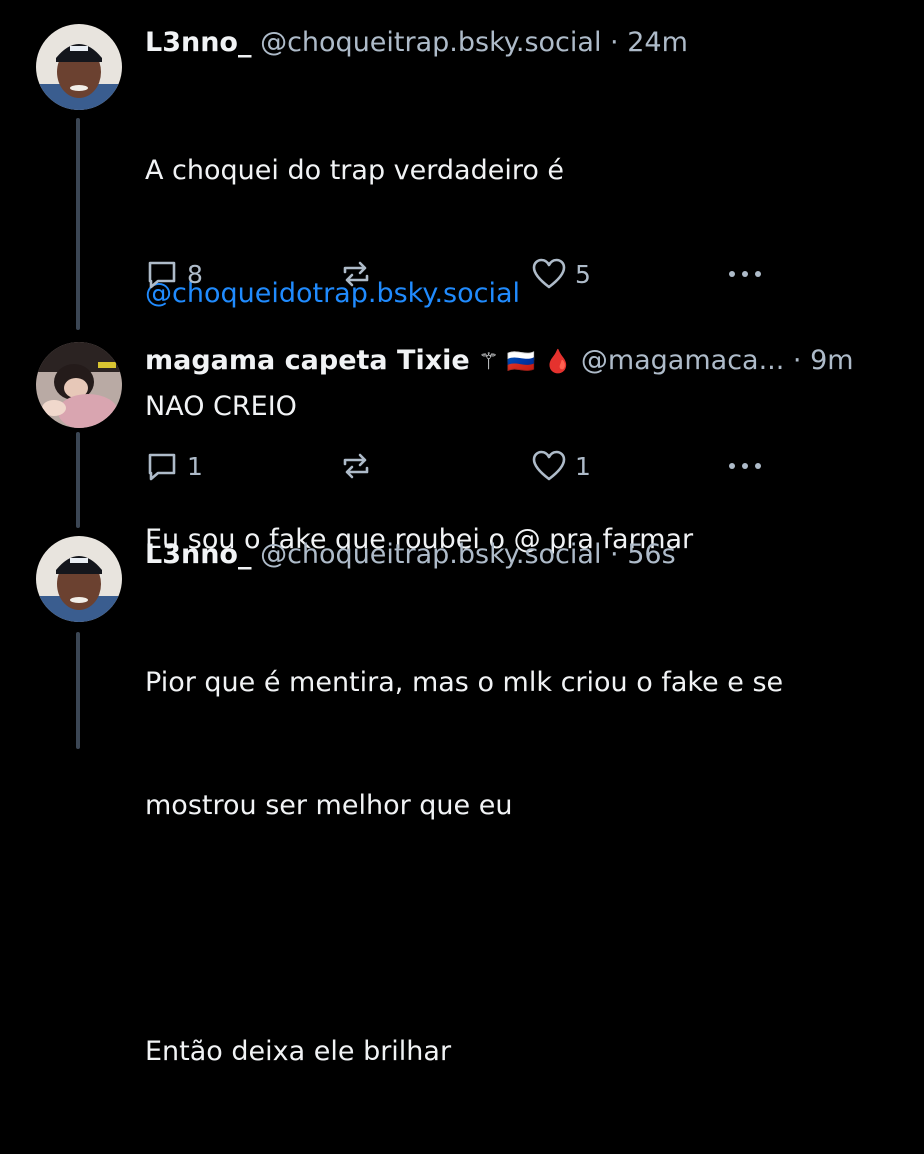 The height and width of the screenshot is (1154, 924). What do you see at coordinates (298, 1051) in the screenshot?
I see `post-text-line: Então deixa ele brilhar` at bounding box center [298, 1051].